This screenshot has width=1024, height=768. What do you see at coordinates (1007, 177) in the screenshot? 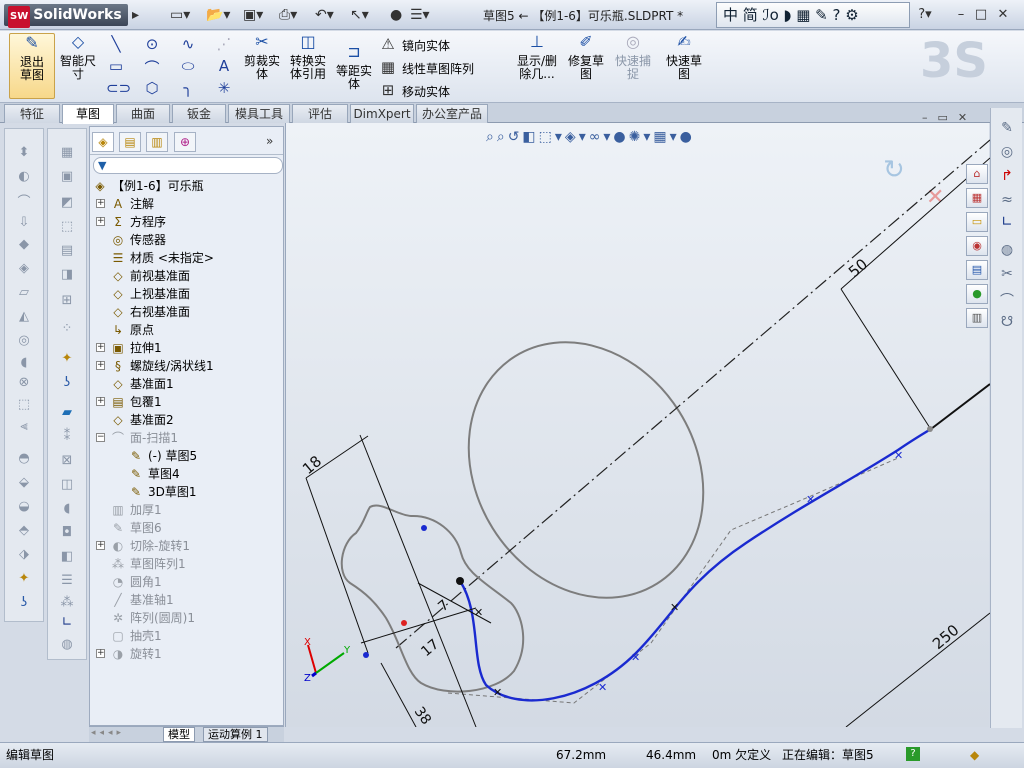
I see `tool-3-icon: ↱` at bounding box center [1007, 177].